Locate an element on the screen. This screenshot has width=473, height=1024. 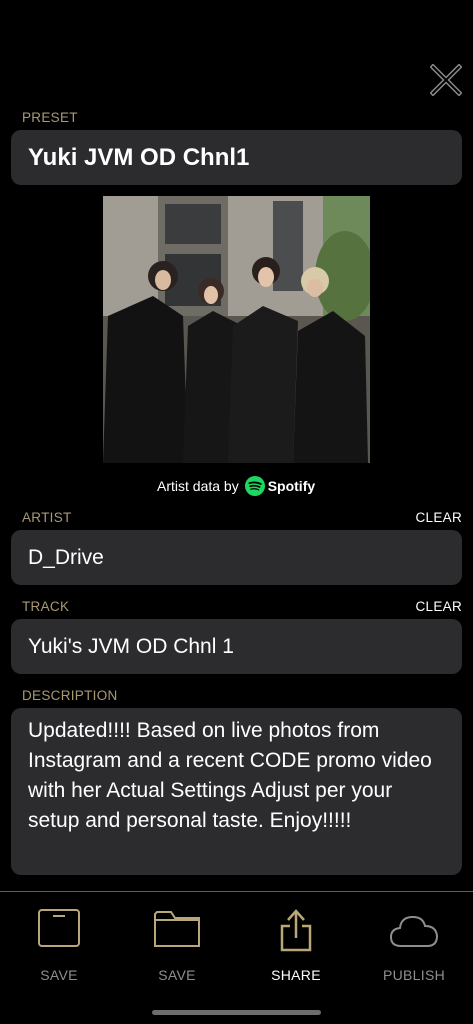
artist-label: ARTIST is located at coordinates (47, 517).